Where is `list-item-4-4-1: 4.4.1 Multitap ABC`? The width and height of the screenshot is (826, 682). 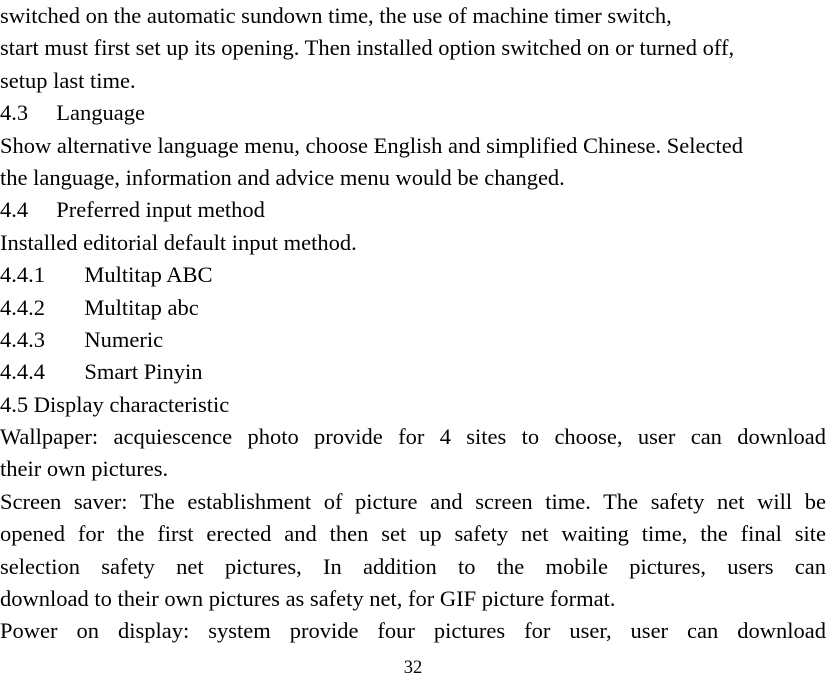 list-item-4-4-1: 4.4.1 Multitap ABC is located at coordinates (106, 275).